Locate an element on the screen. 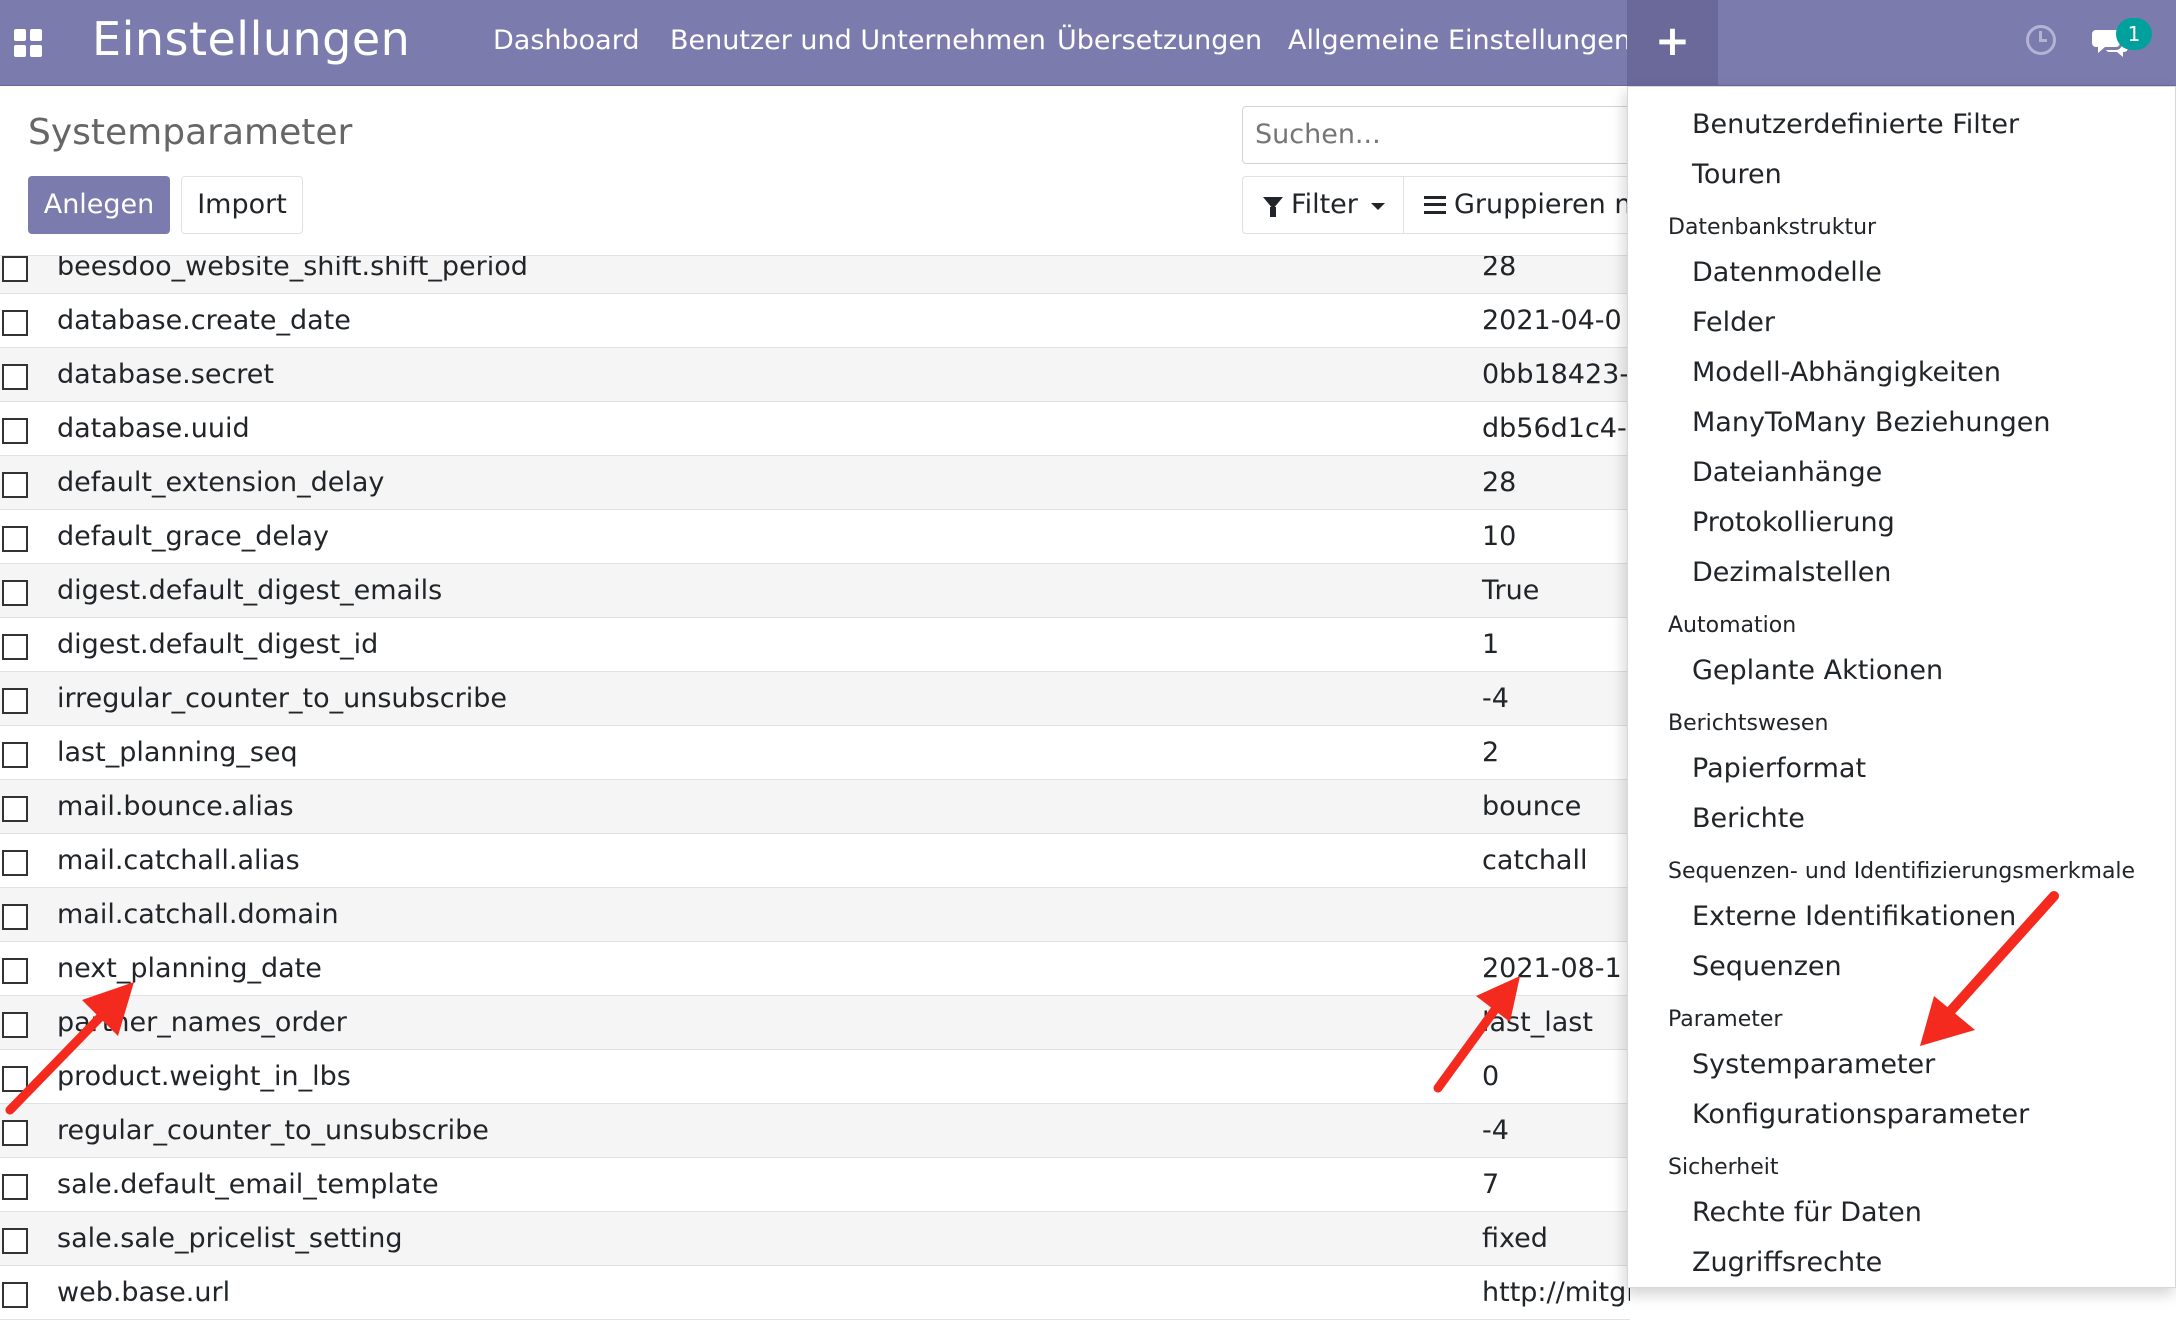 The image size is (2176, 1330). parameter-value: 2021-04-0 is located at coordinates (1552, 320).